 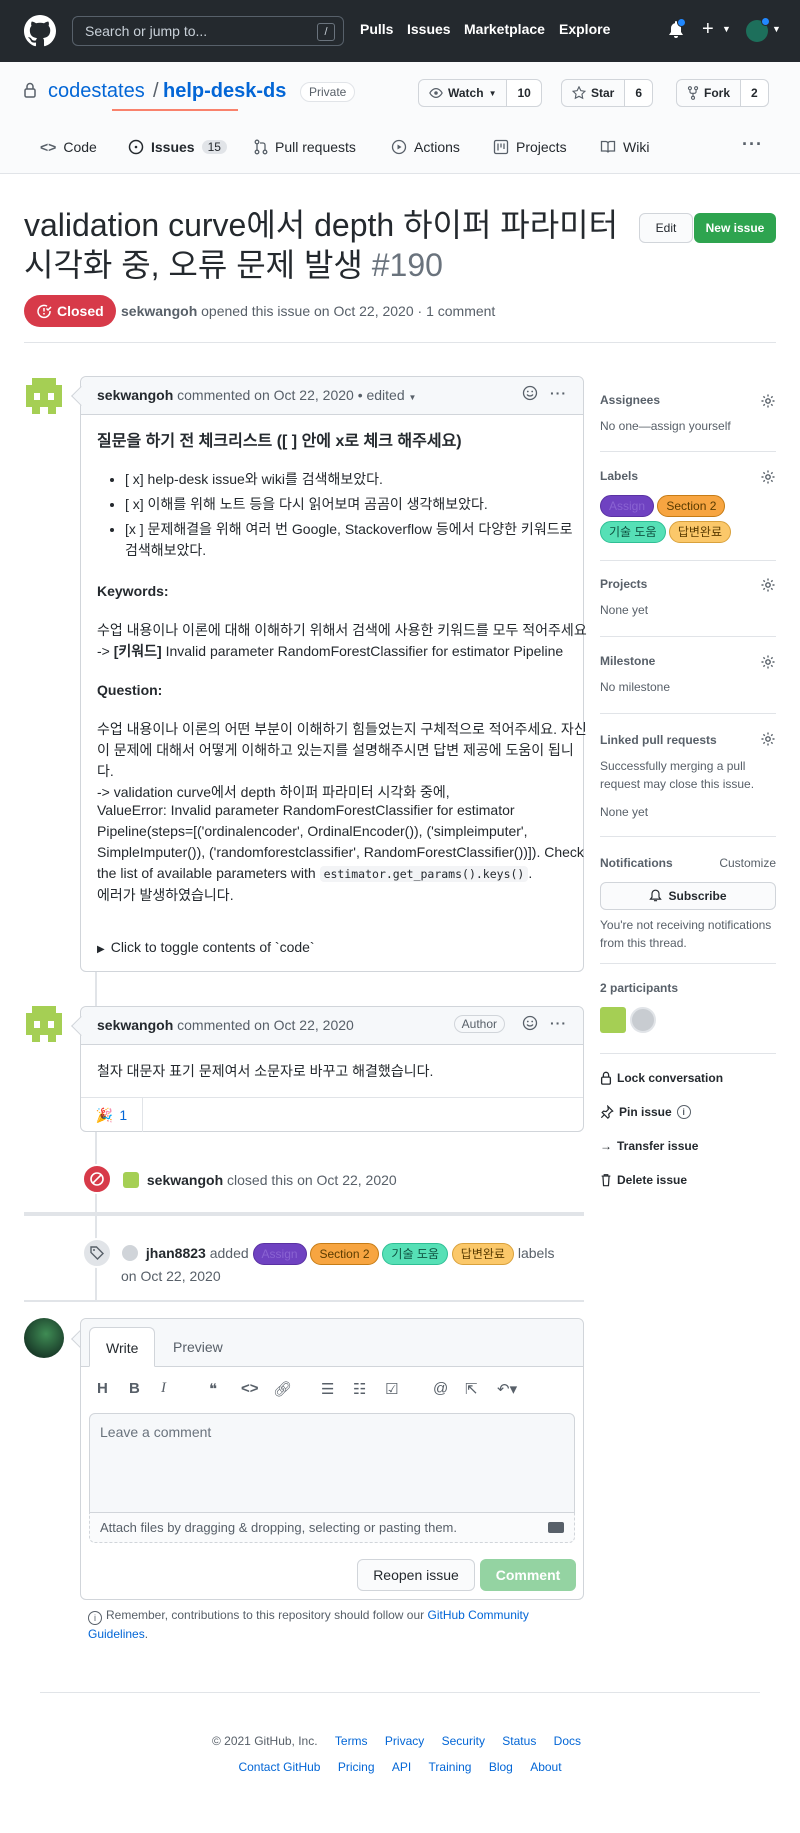 What do you see at coordinates (666, 228) in the screenshot?
I see `edit-title-button: Edit` at bounding box center [666, 228].